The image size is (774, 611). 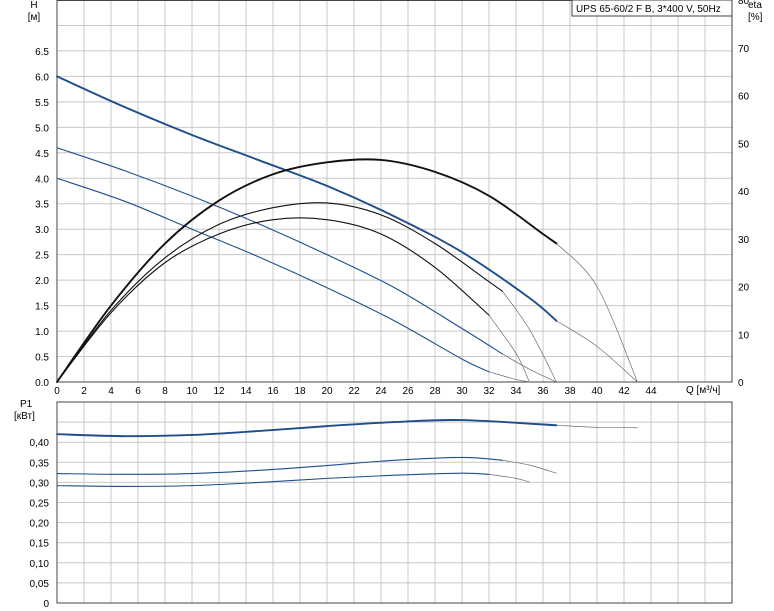 What do you see at coordinates (42, 332) in the screenshot?
I see `head-tick-label: 1.0` at bounding box center [42, 332].